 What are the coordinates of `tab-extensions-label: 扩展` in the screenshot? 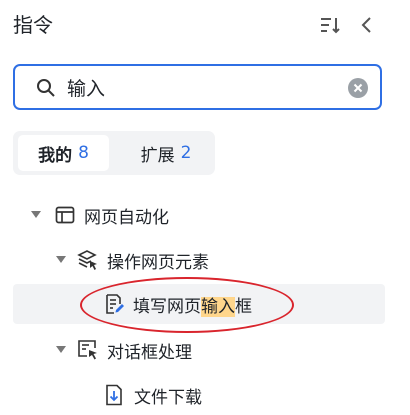 It's located at (157, 155).